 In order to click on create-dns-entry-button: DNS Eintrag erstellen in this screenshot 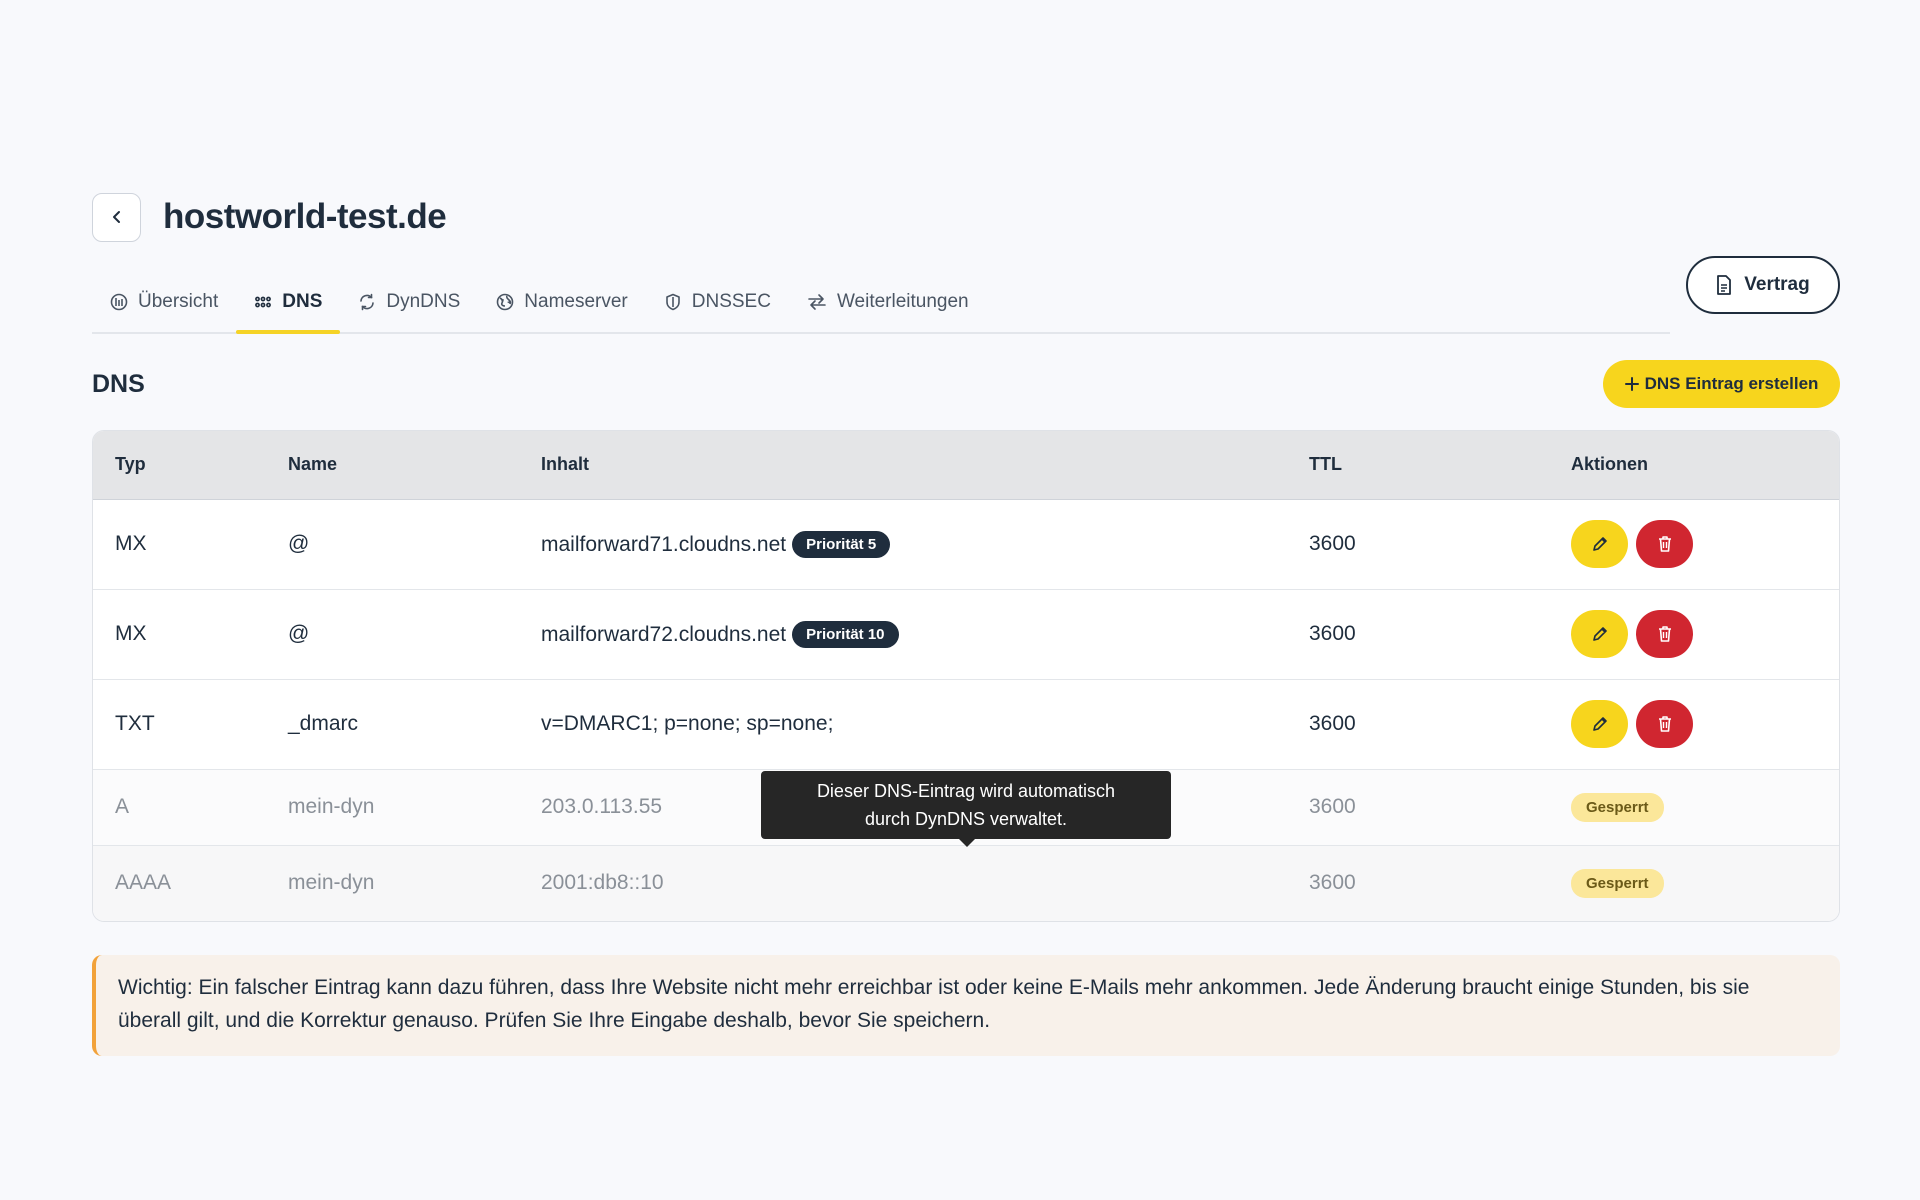, I will do `click(1721, 384)`.